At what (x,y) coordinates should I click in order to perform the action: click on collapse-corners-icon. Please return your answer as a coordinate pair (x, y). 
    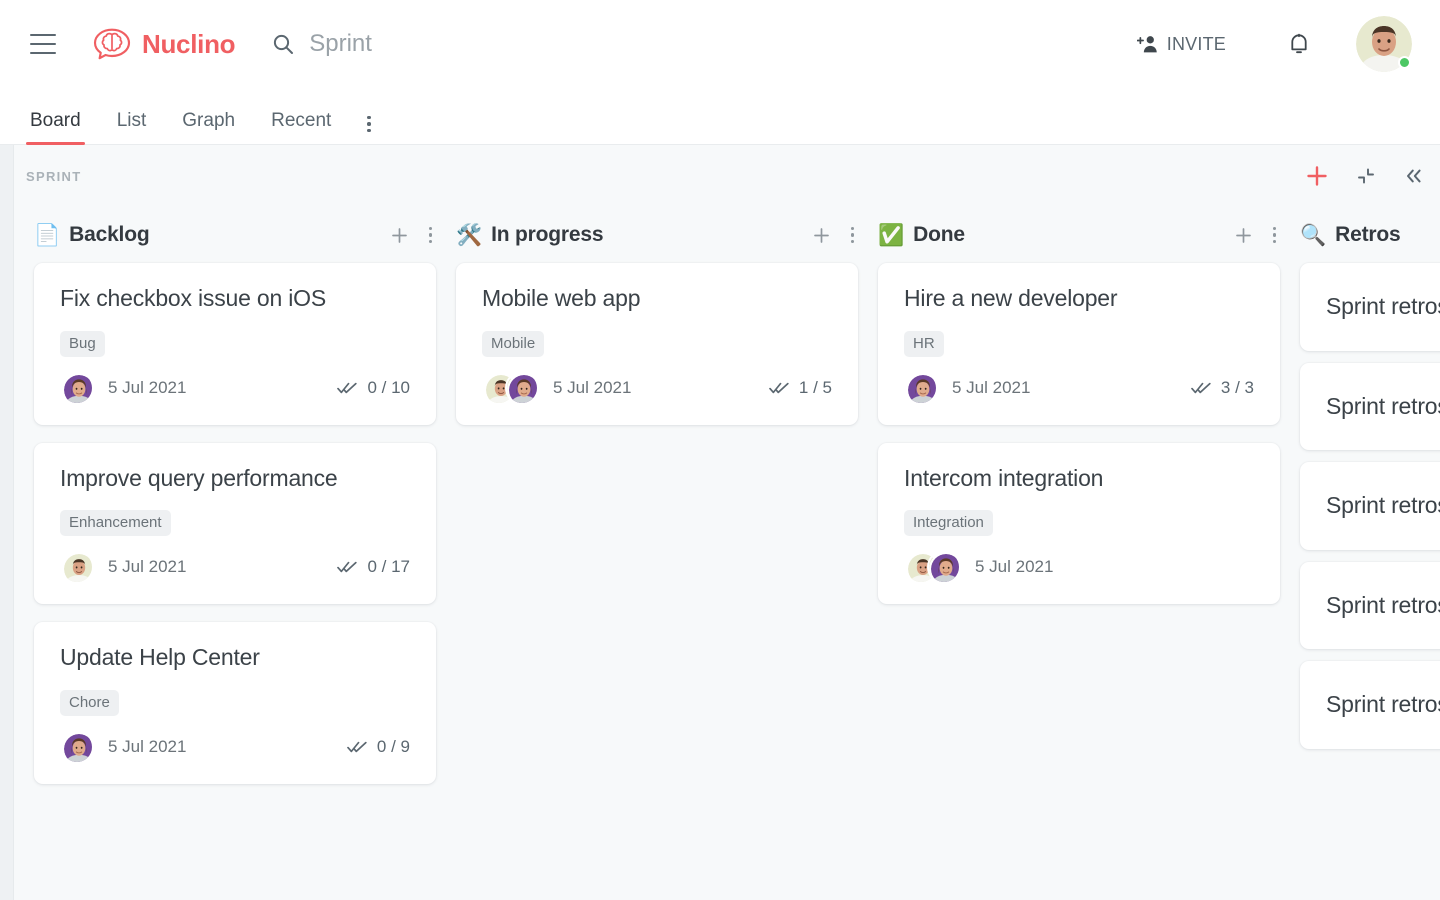
    Looking at the image, I should click on (1366, 176).